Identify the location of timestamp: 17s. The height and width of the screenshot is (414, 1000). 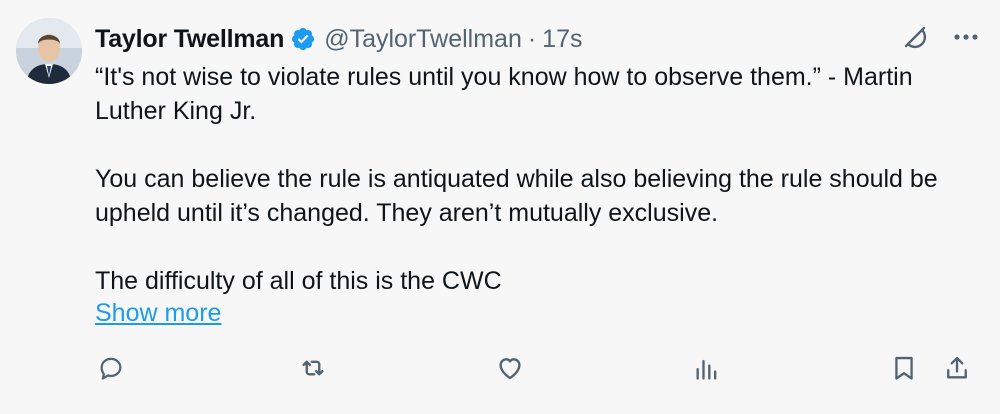
(562, 39).